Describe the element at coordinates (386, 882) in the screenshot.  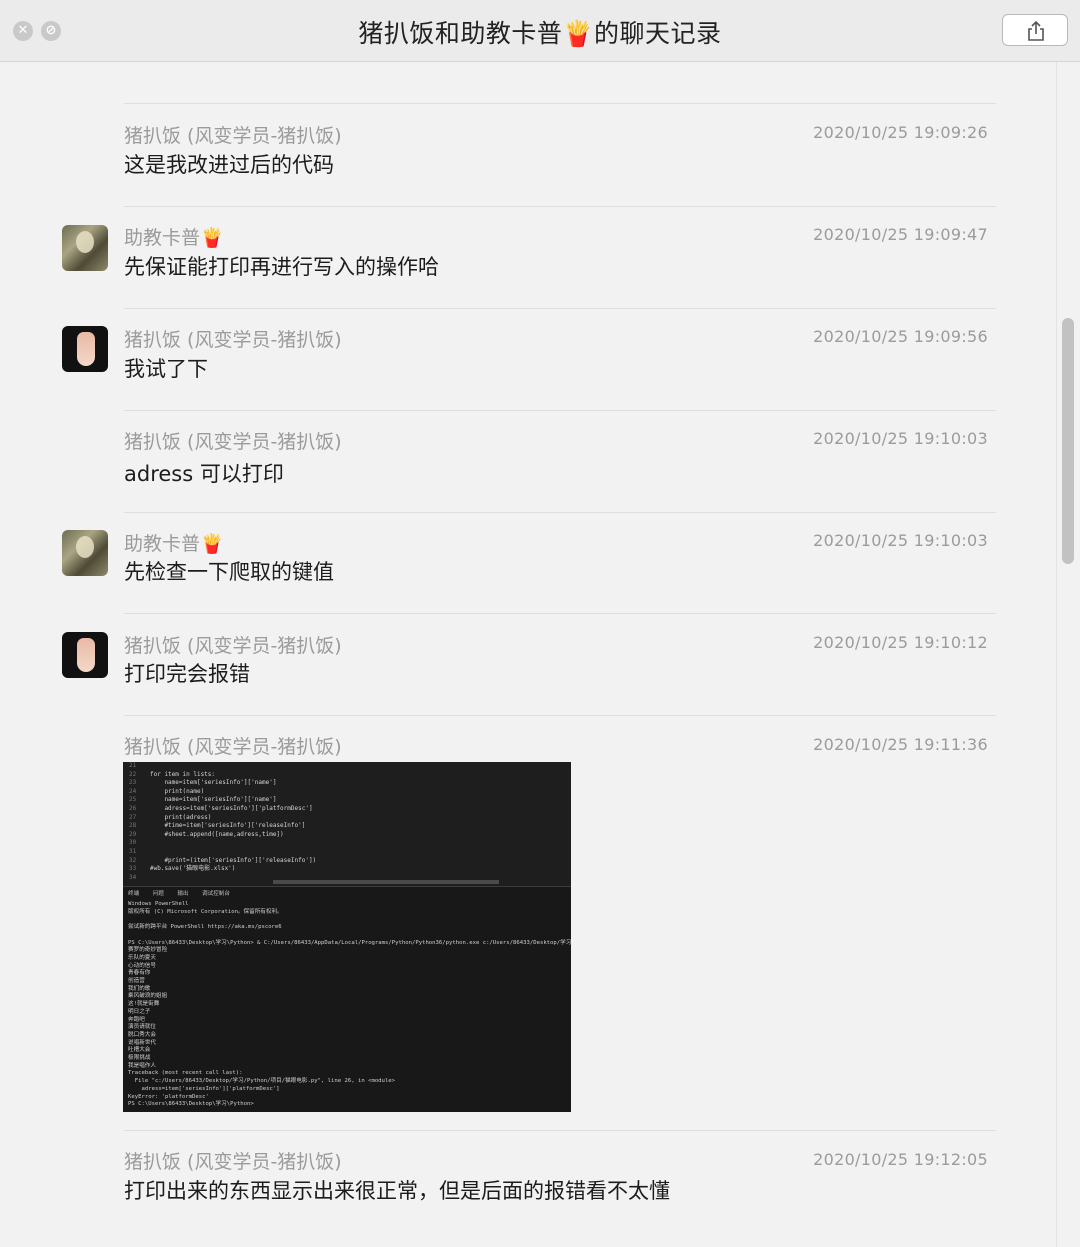
I see `editor-scrollbar` at that location.